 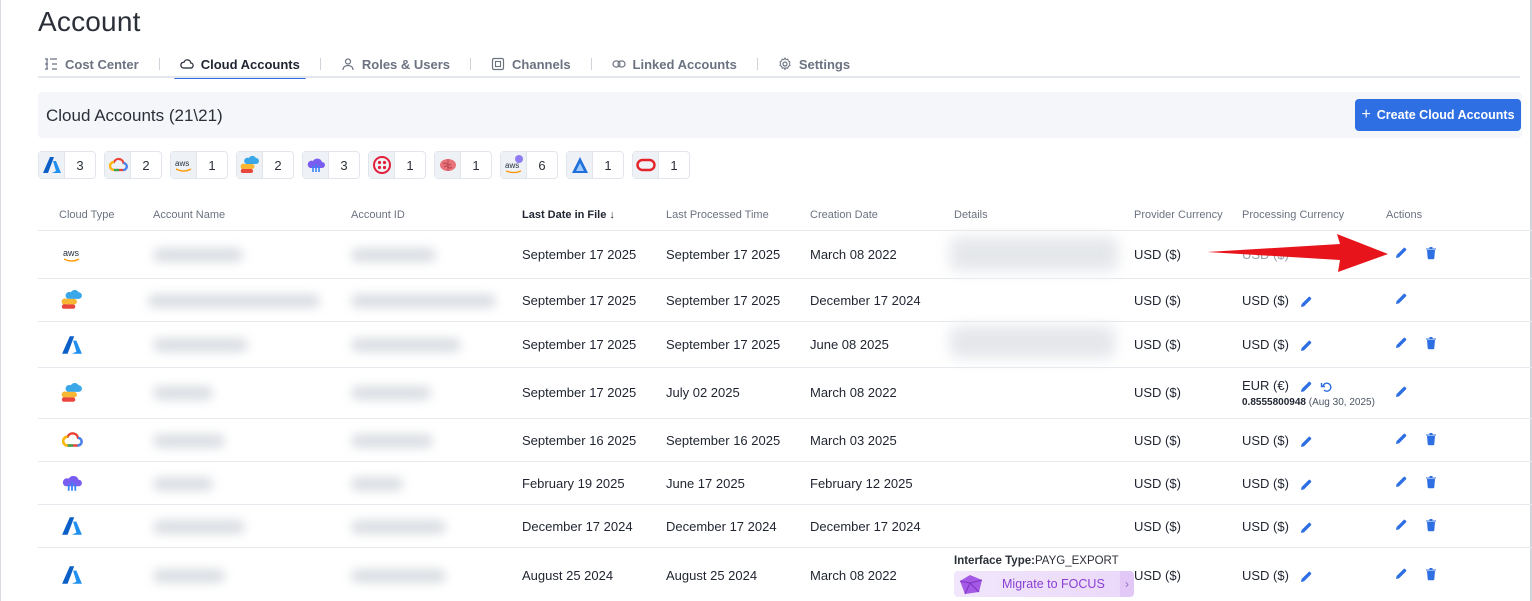 I want to click on chip-aws-badge: aws 6, so click(x=529, y=165).